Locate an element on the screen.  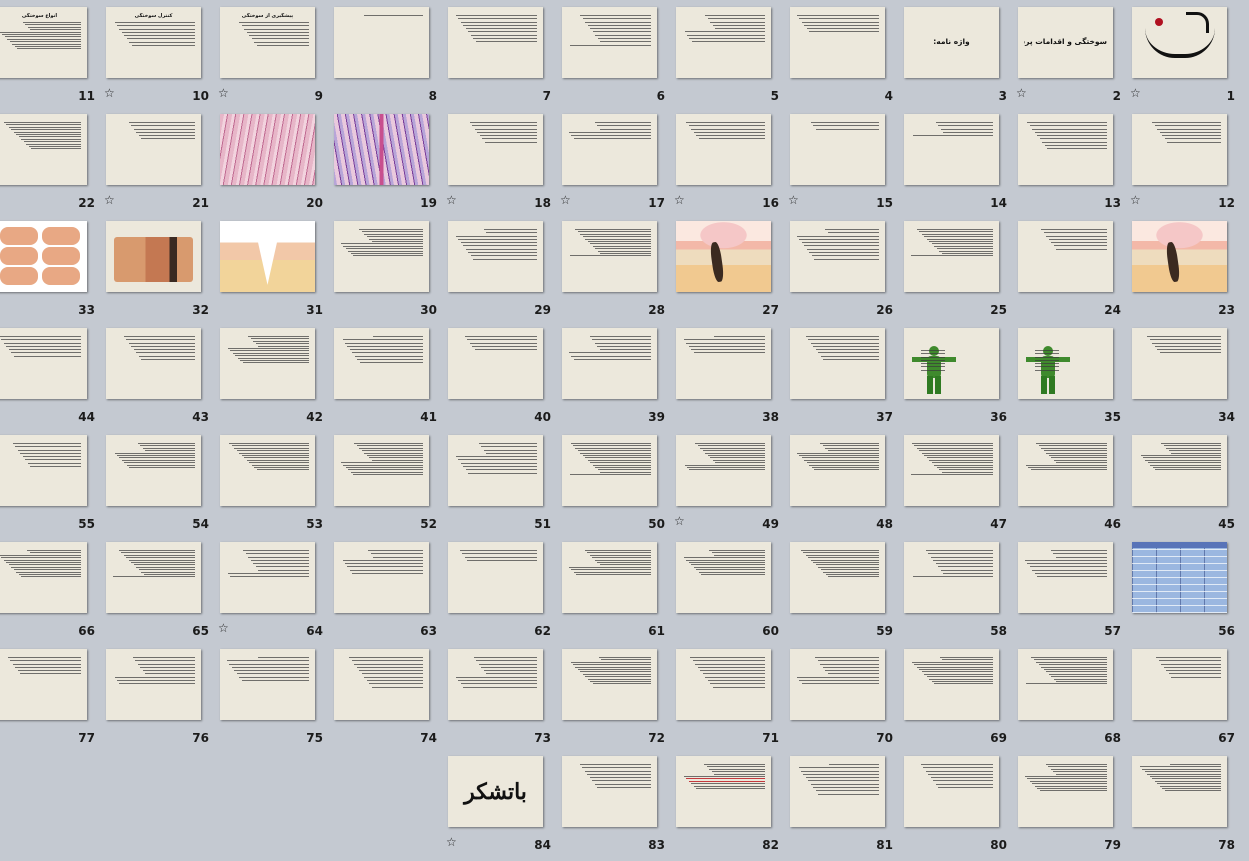
slide-cell: 21 ☆ is located at coordinates (161, 165).